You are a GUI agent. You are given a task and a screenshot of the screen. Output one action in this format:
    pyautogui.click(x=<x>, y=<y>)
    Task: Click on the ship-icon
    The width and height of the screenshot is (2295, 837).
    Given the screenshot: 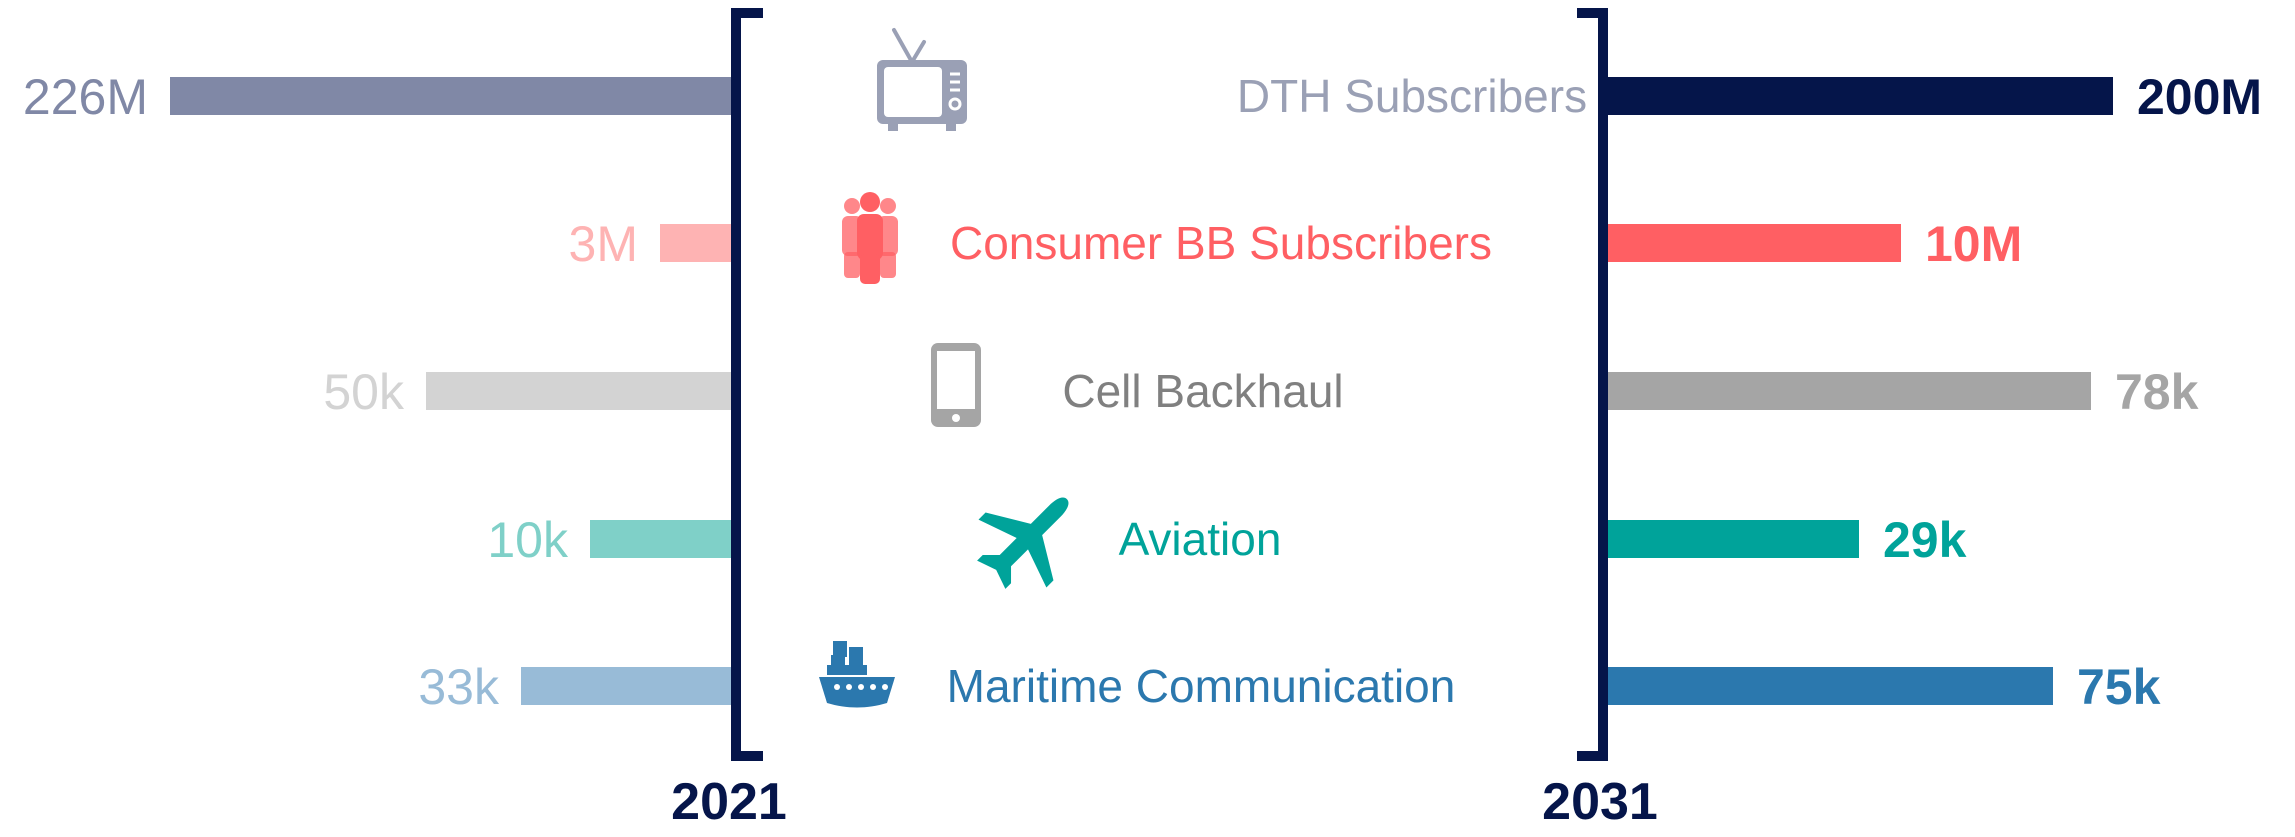 What is the action you would take?
    pyautogui.click(x=857, y=674)
    